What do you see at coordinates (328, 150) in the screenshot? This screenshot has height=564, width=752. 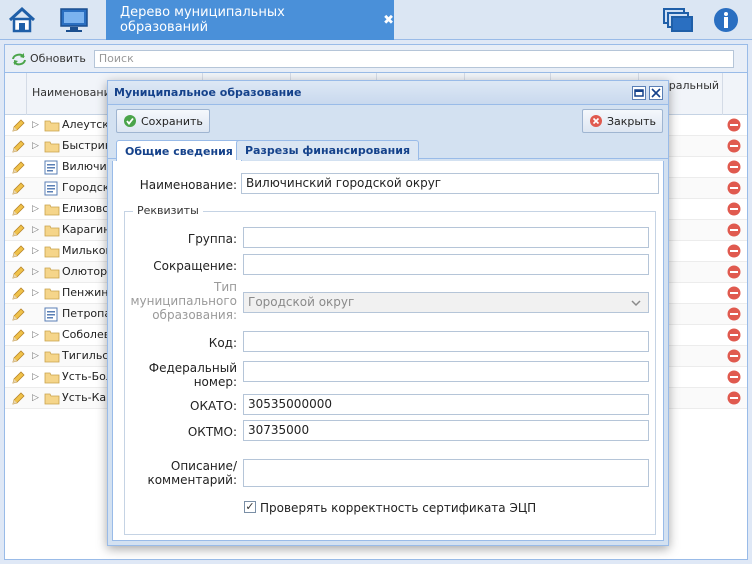 I see `tab-financing: Разрезы финансирования` at bounding box center [328, 150].